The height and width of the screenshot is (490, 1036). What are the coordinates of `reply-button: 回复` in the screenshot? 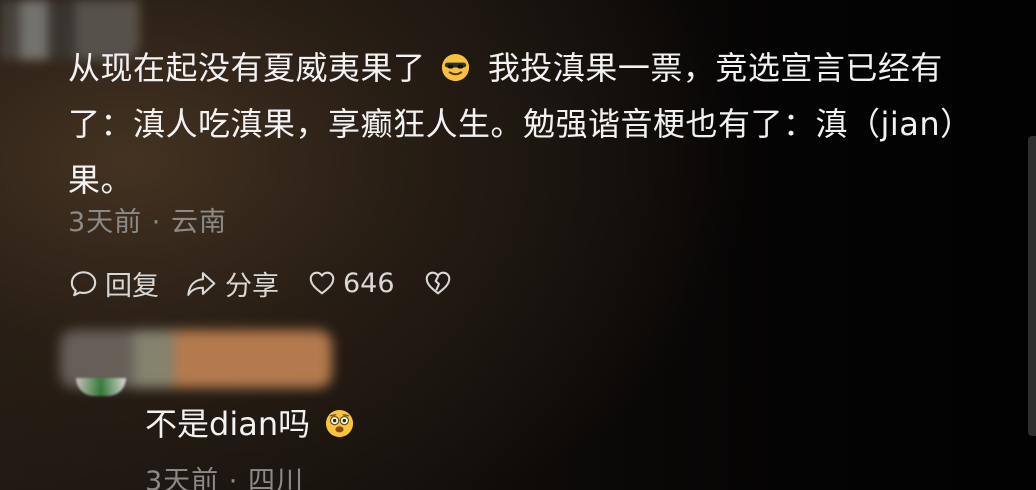 It's located at (113, 283).